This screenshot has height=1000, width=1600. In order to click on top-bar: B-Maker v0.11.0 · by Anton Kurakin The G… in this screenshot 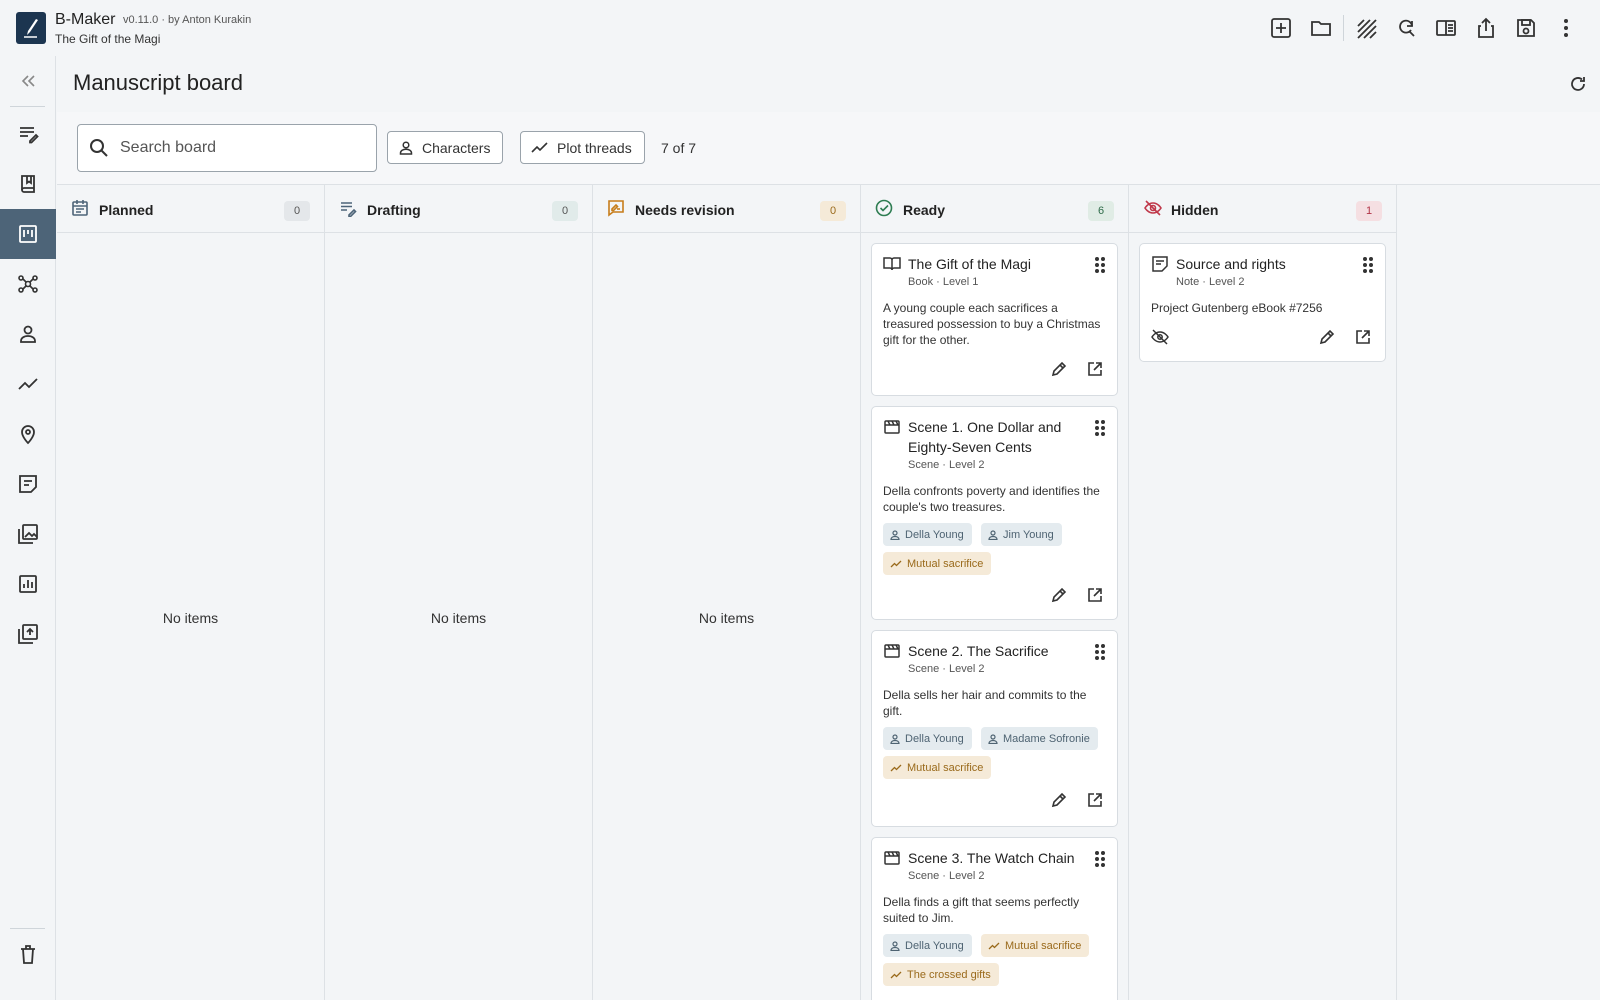, I will do `click(800, 28)`.